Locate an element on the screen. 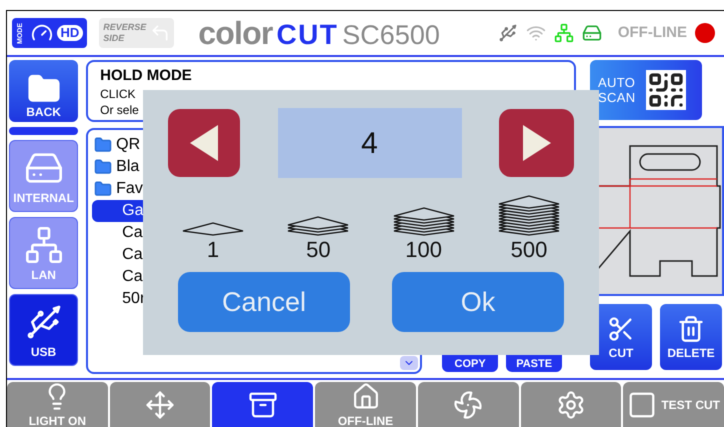 Image resolution: width=724 pixels, height=427 pixels. info-text: CLICK is located at coordinates (118, 94).